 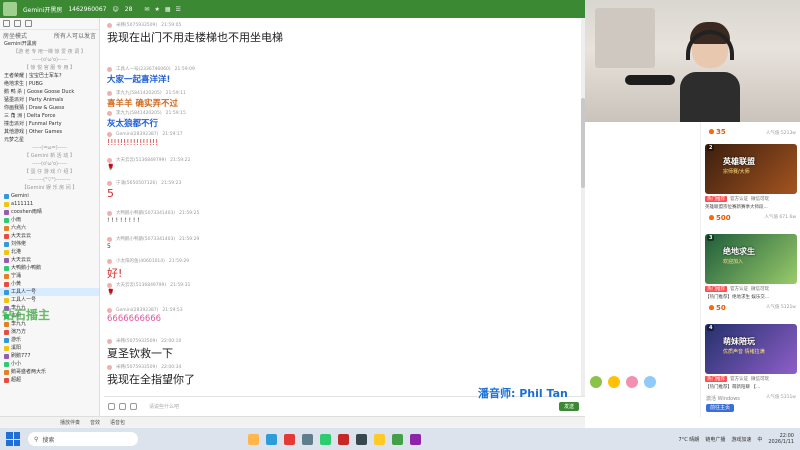 I want to click on chat-input: 请说些什么吧, so click(x=164, y=406).